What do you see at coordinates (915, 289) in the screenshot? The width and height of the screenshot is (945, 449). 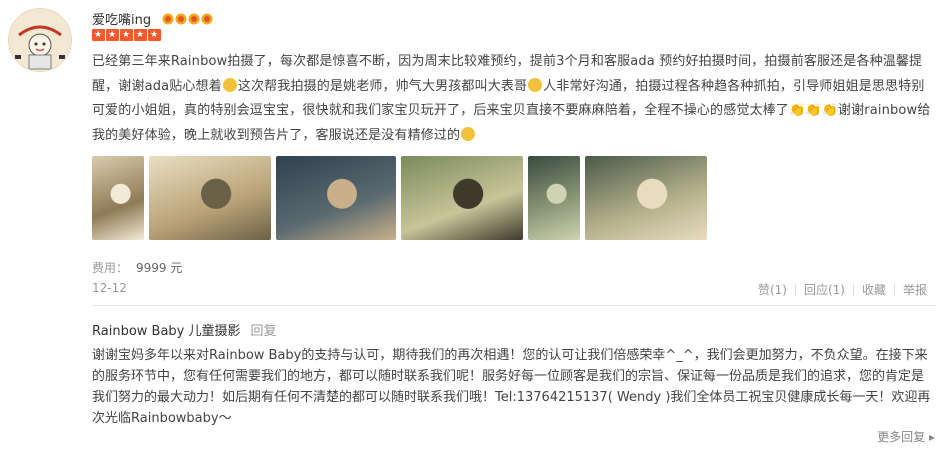 I see `report-button: 举报` at bounding box center [915, 289].